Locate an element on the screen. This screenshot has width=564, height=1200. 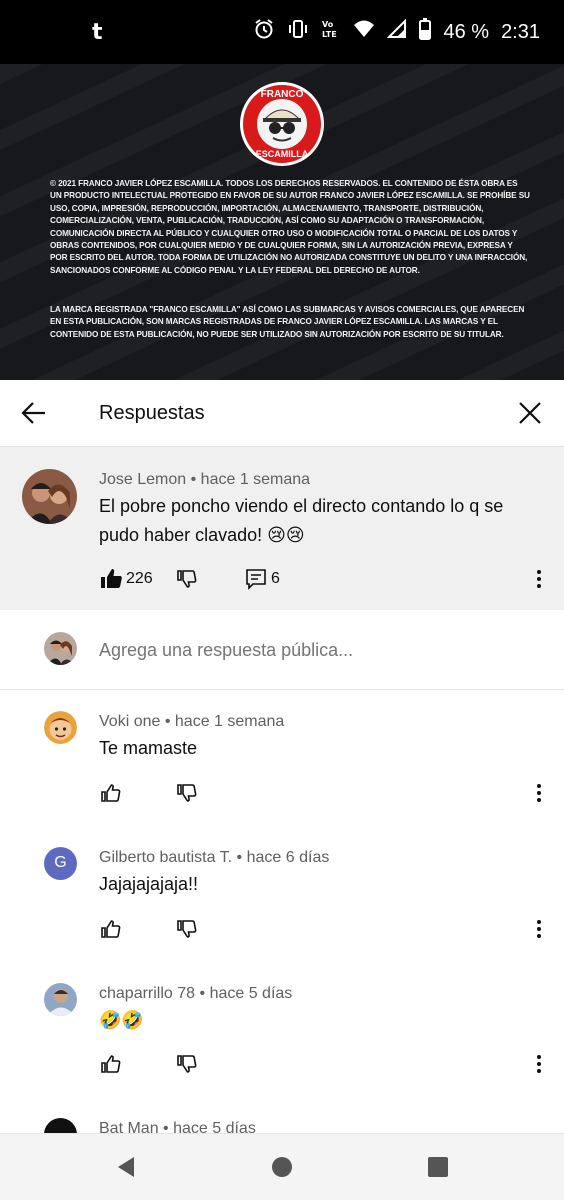
franco-escamilla-logo: FRANCO ESCAMILLA is located at coordinates (282, 124).